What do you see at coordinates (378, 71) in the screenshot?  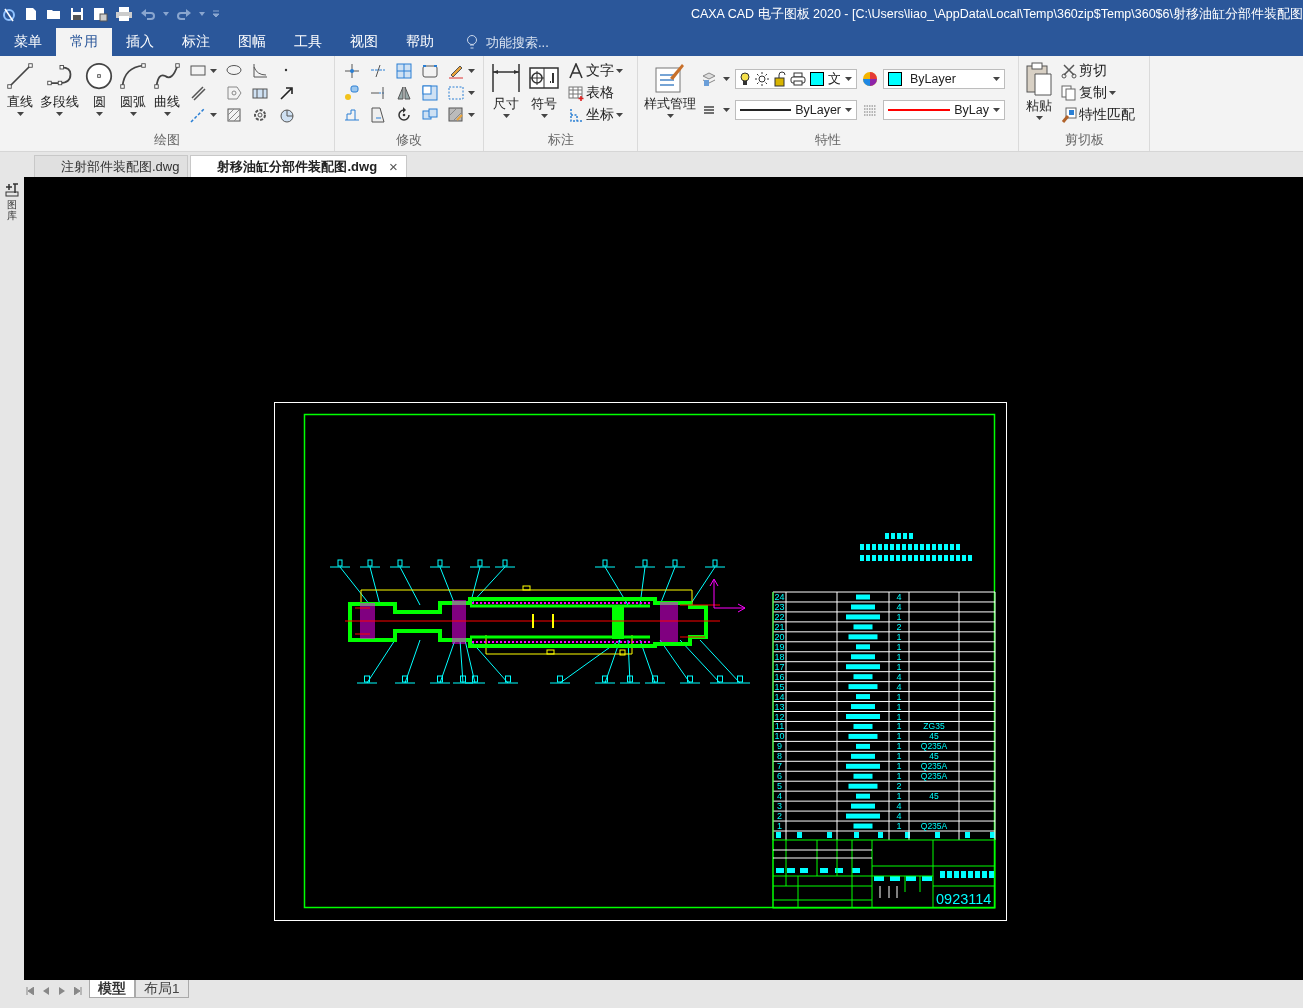 I see `trim-icon` at bounding box center [378, 71].